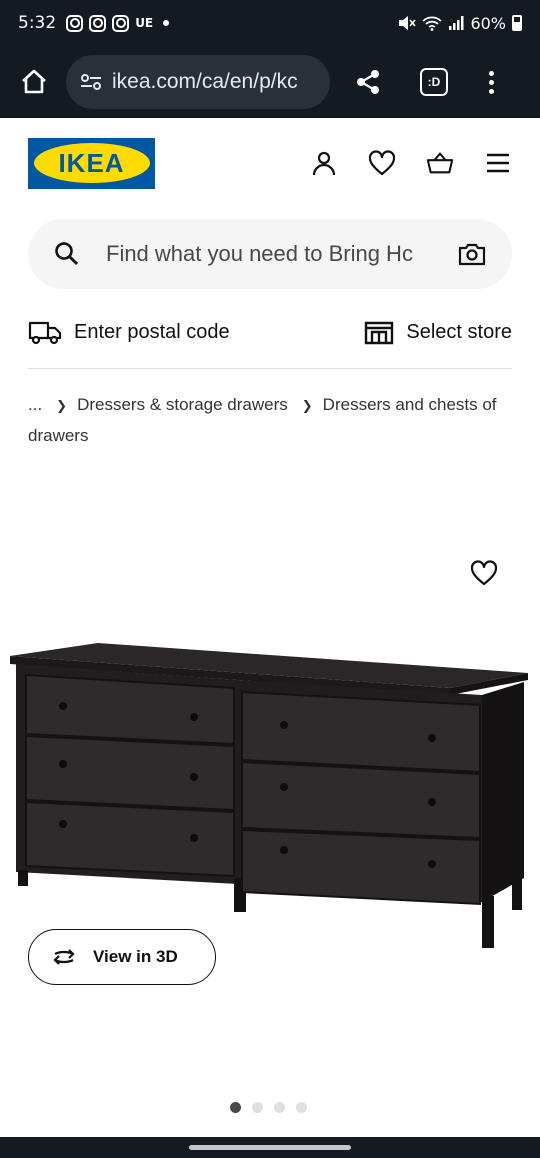  I want to click on store-label: Select store, so click(459, 332).